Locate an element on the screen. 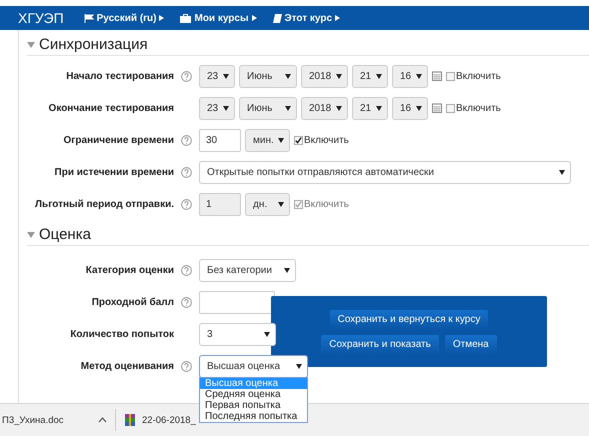  chevron-up-icon is located at coordinates (102, 420).